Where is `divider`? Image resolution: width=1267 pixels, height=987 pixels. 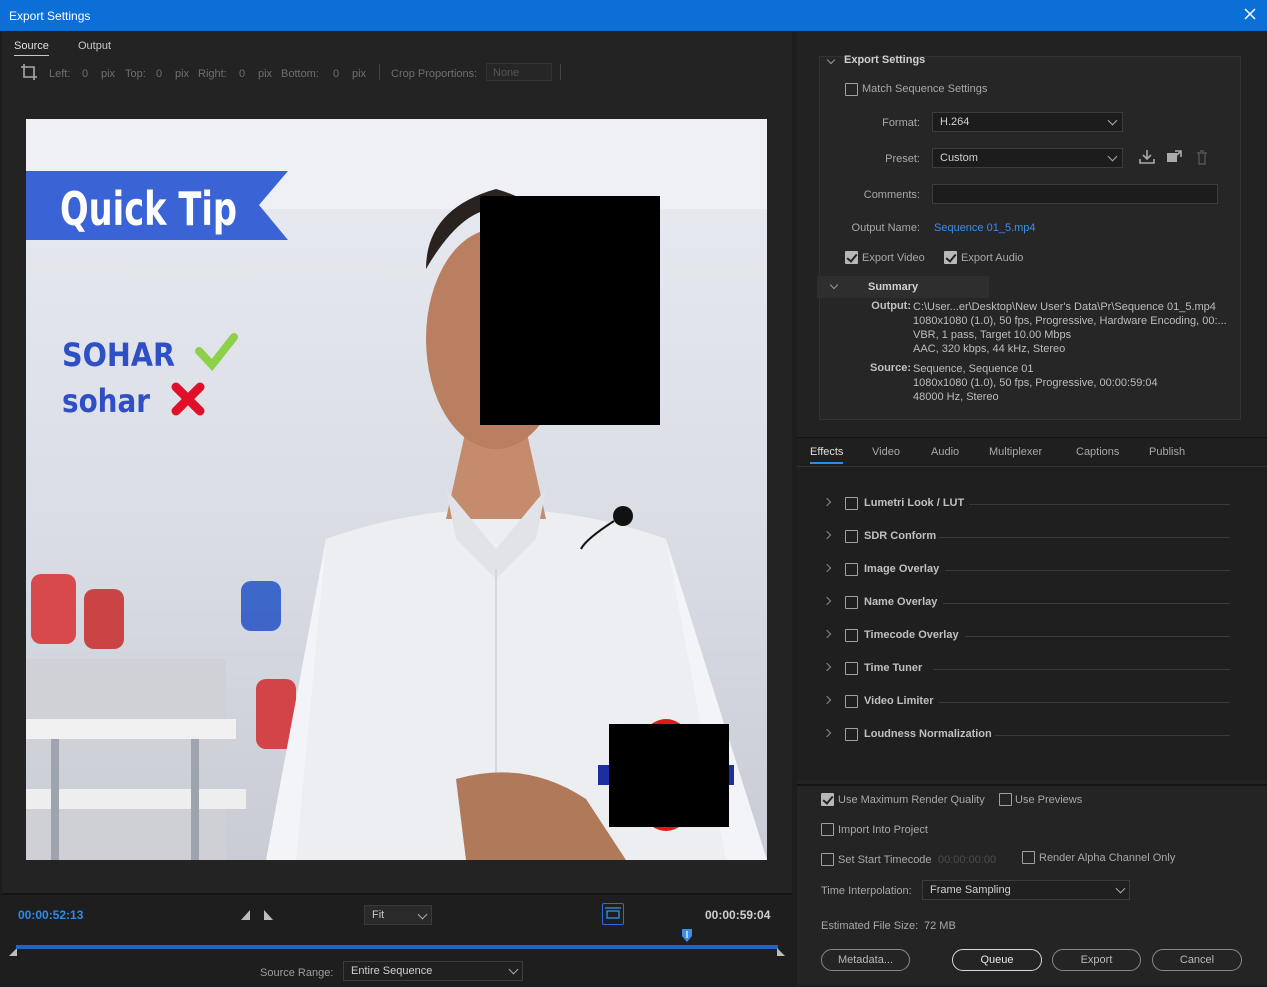 divider is located at coordinates (379, 72).